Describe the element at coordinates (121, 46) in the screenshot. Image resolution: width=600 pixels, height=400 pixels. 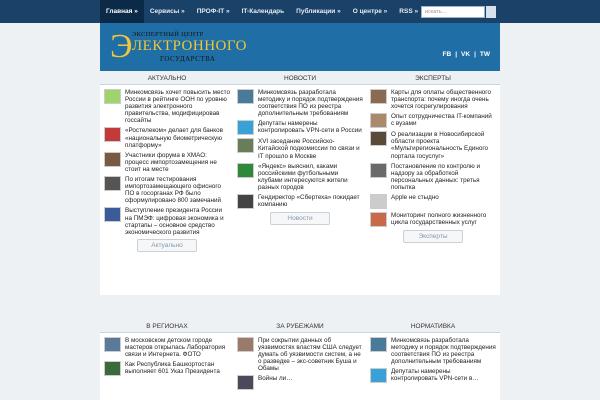
I see `logo-letter: Э` at that location.